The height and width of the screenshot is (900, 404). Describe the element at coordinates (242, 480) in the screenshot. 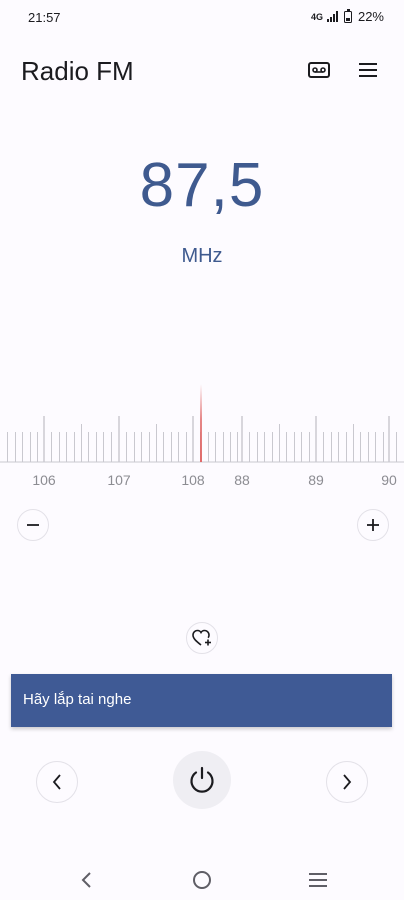

I see `scale-label: 88` at that location.